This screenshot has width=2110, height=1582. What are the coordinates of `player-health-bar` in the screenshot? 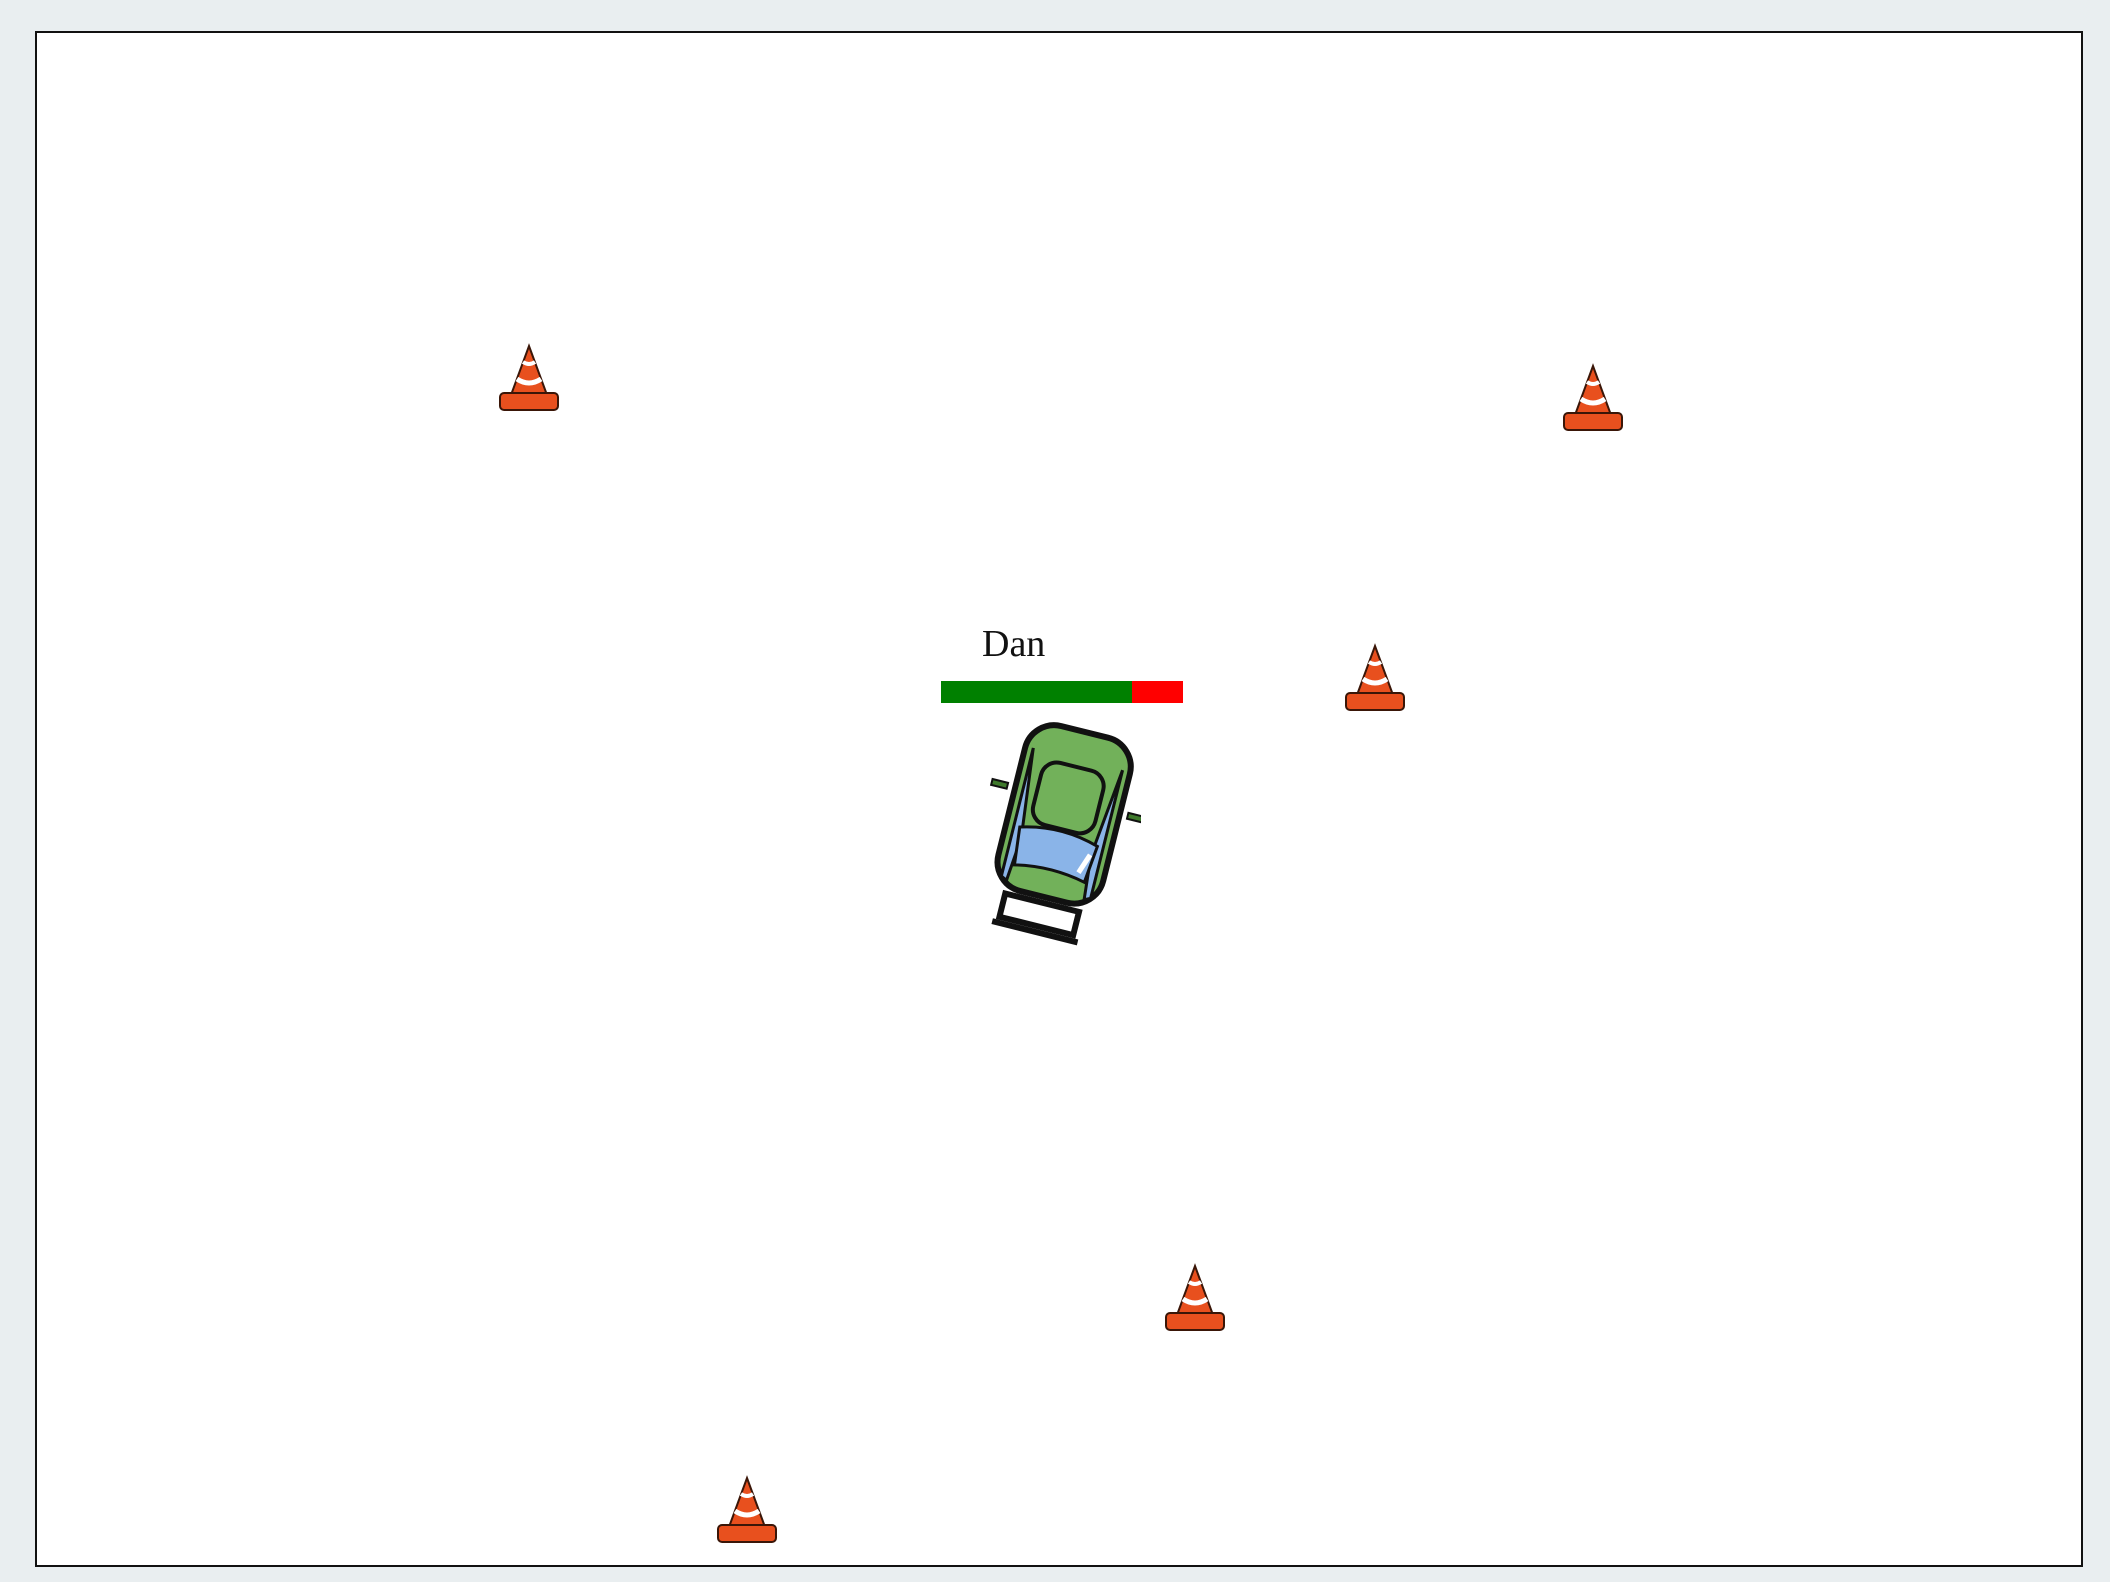 It's located at (1062, 692).